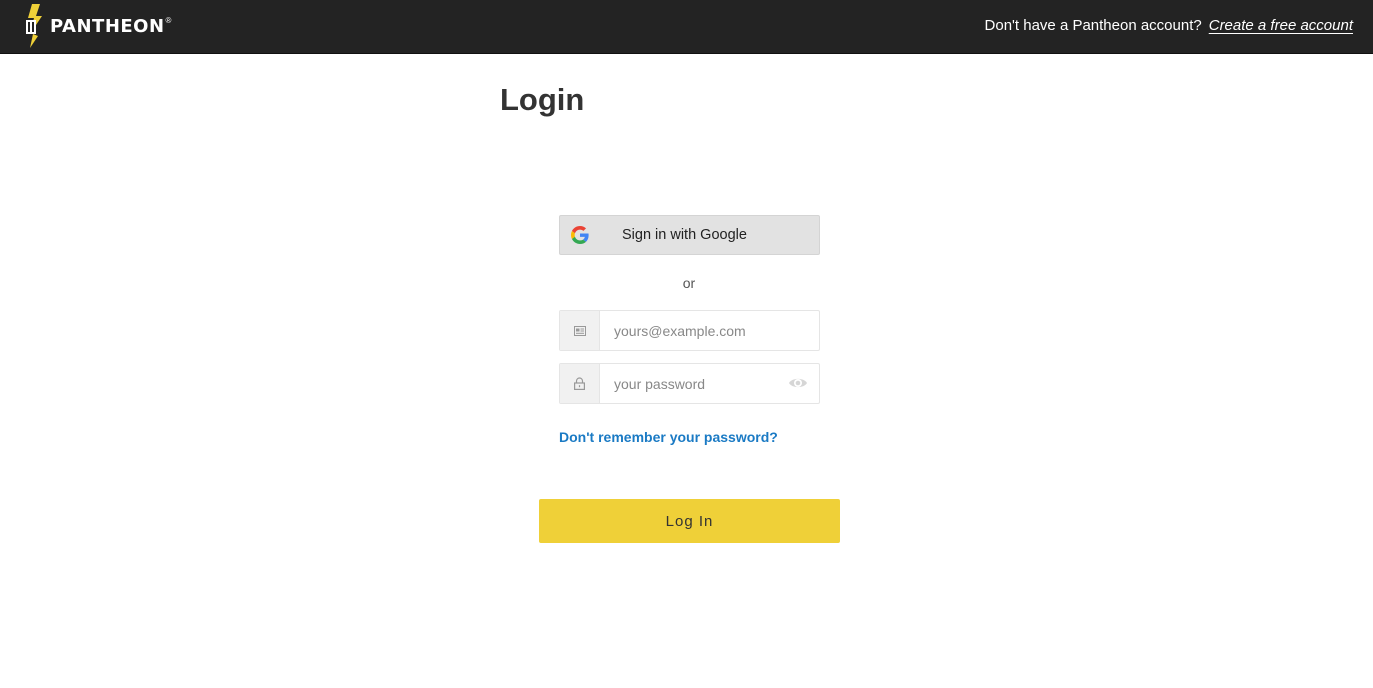  Describe the element at coordinates (168, 20) in the screenshot. I see `registered-mark: ®` at that location.